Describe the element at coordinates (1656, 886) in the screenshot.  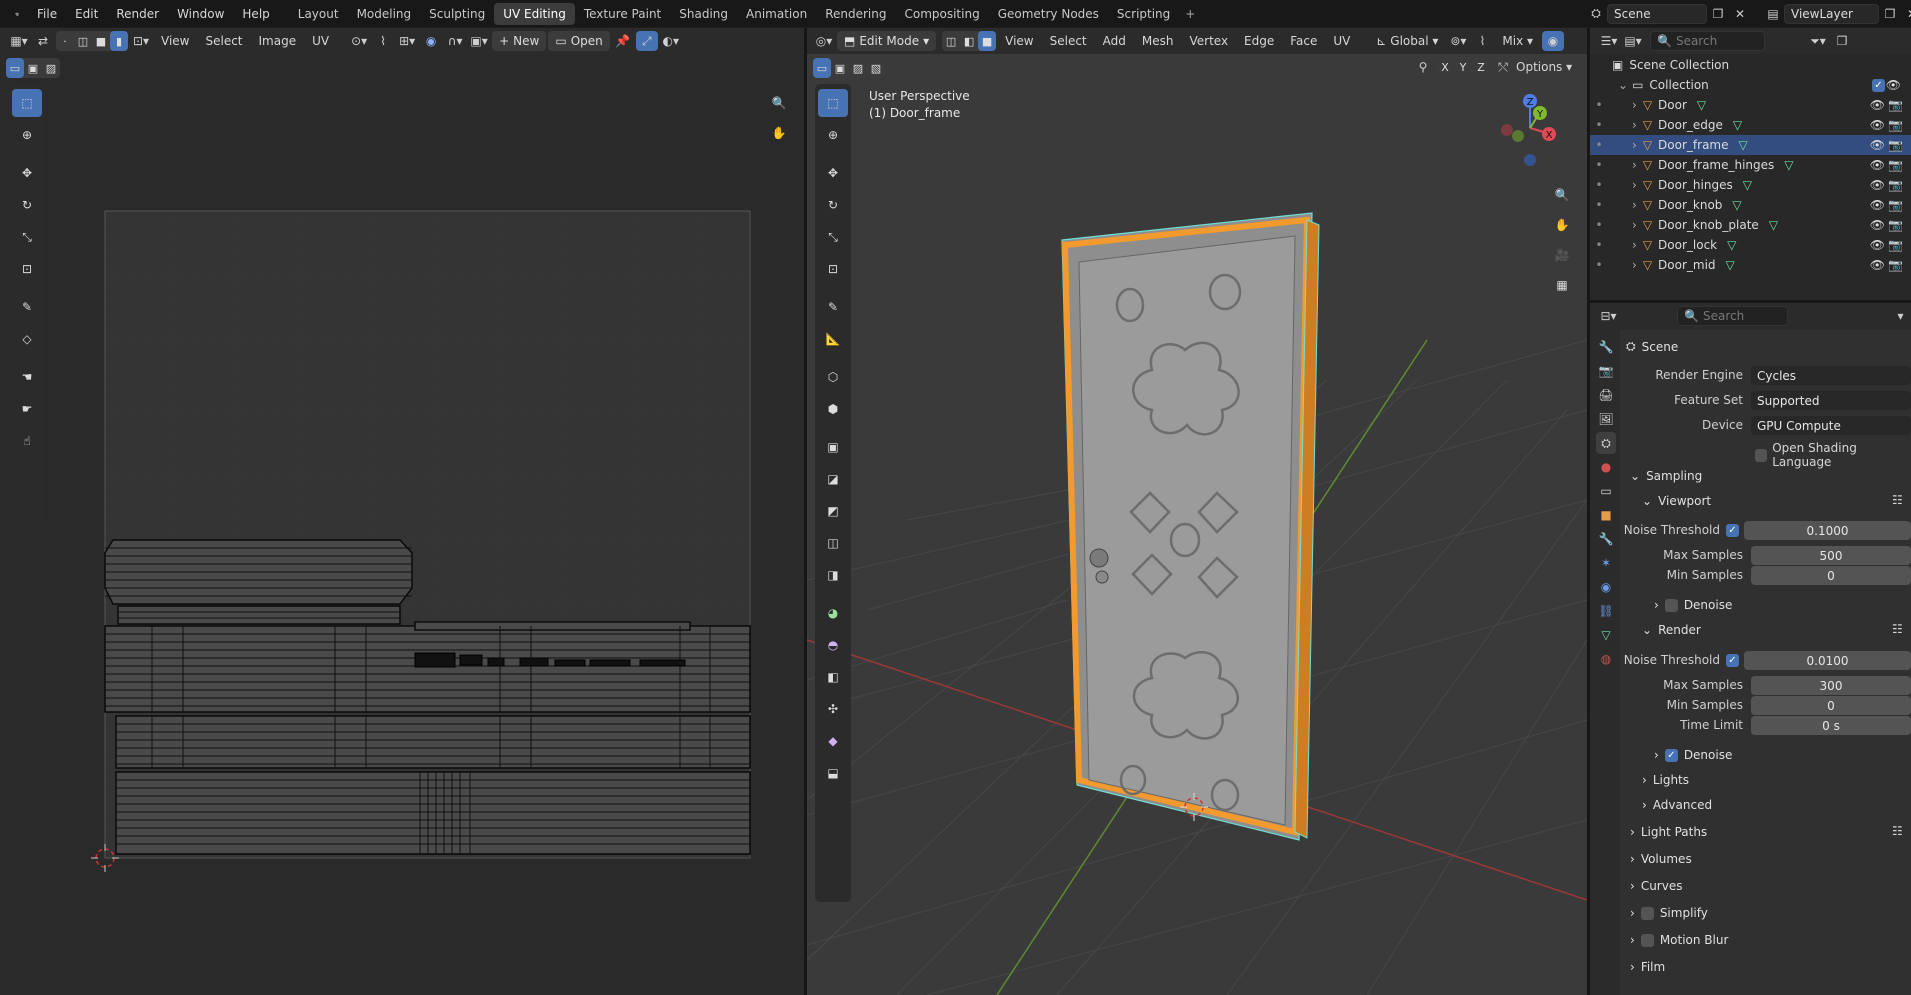
I see `curves-panel: › Curves` at that location.